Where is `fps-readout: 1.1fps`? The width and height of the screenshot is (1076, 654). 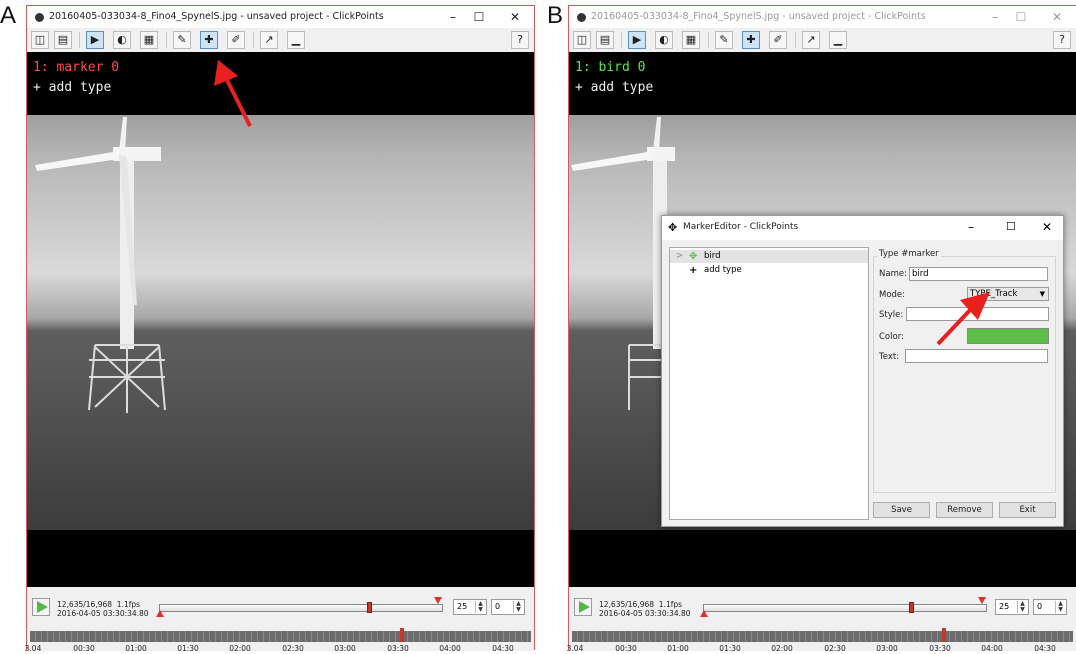
fps-readout: 1.1fps is located at coordinates (670, 604).